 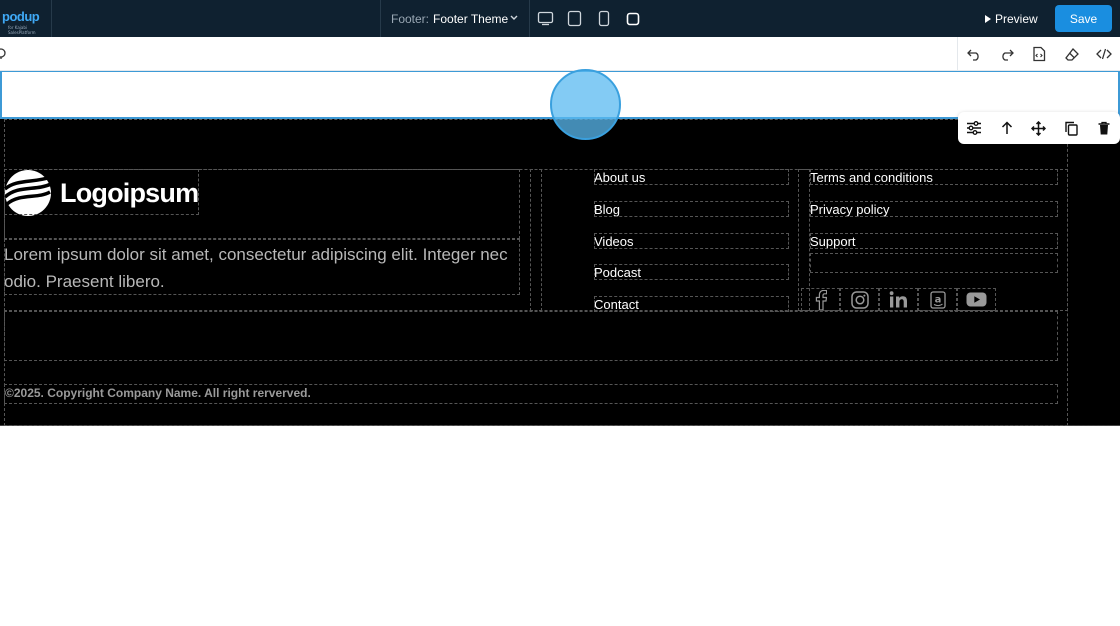 What do you see at coordinates (101, 192) in the screenshot?
I see `logo-guide` at bounding box center [101, 192].